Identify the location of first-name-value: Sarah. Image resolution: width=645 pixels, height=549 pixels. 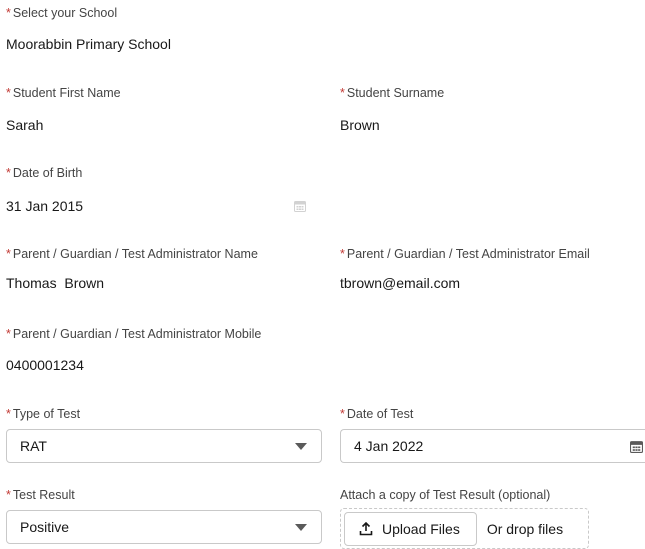
(24, 125).